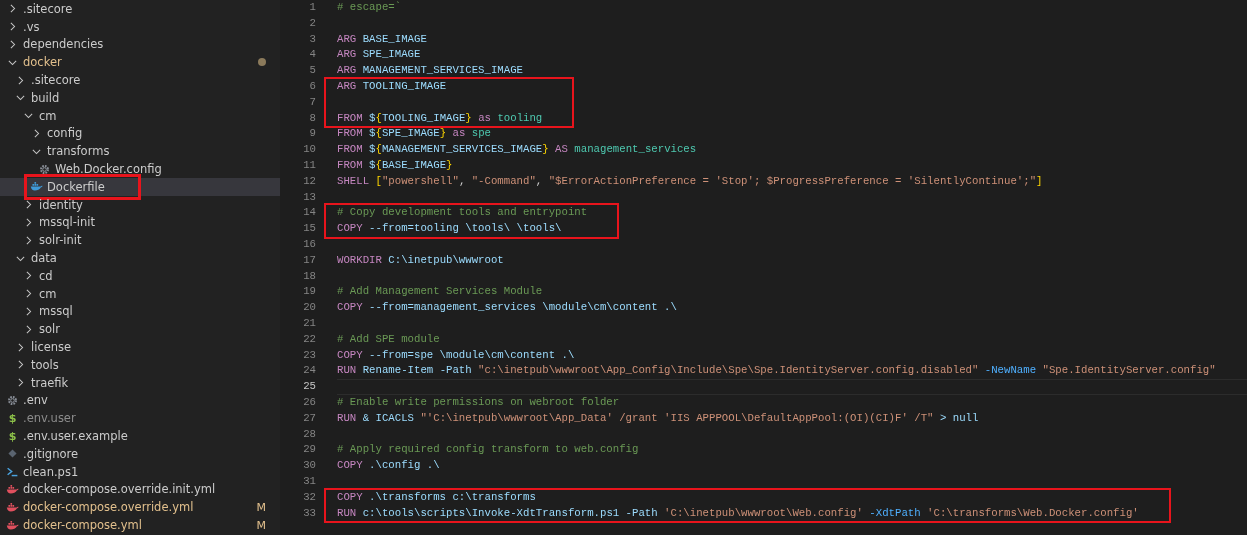  Describe the element at coordinates (437, 497) in the screenshot. I see `code-line: COPY .\transforms c:\transforms` at that location.